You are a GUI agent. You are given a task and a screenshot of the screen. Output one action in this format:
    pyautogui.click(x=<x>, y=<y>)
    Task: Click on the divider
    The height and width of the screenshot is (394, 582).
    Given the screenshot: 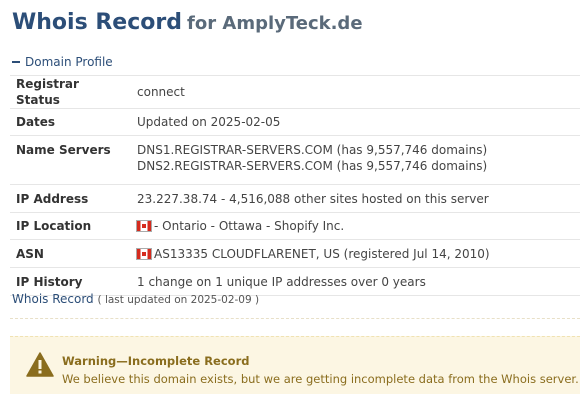 What is the action you would take?
    pyautogui.click(x=295, y=318)
    